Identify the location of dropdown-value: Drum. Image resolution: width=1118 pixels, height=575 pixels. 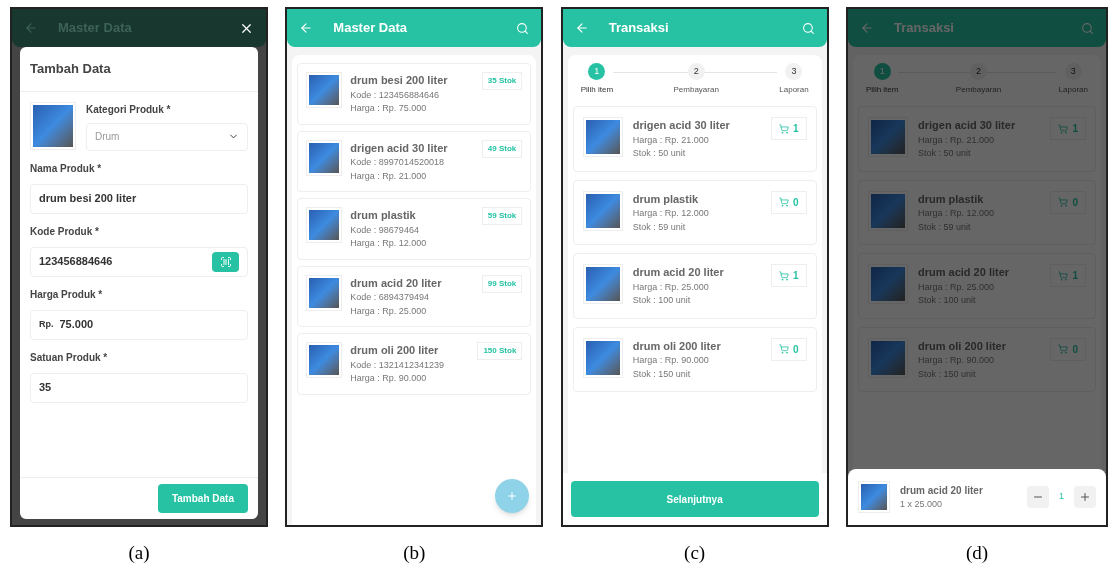
(107, 137).